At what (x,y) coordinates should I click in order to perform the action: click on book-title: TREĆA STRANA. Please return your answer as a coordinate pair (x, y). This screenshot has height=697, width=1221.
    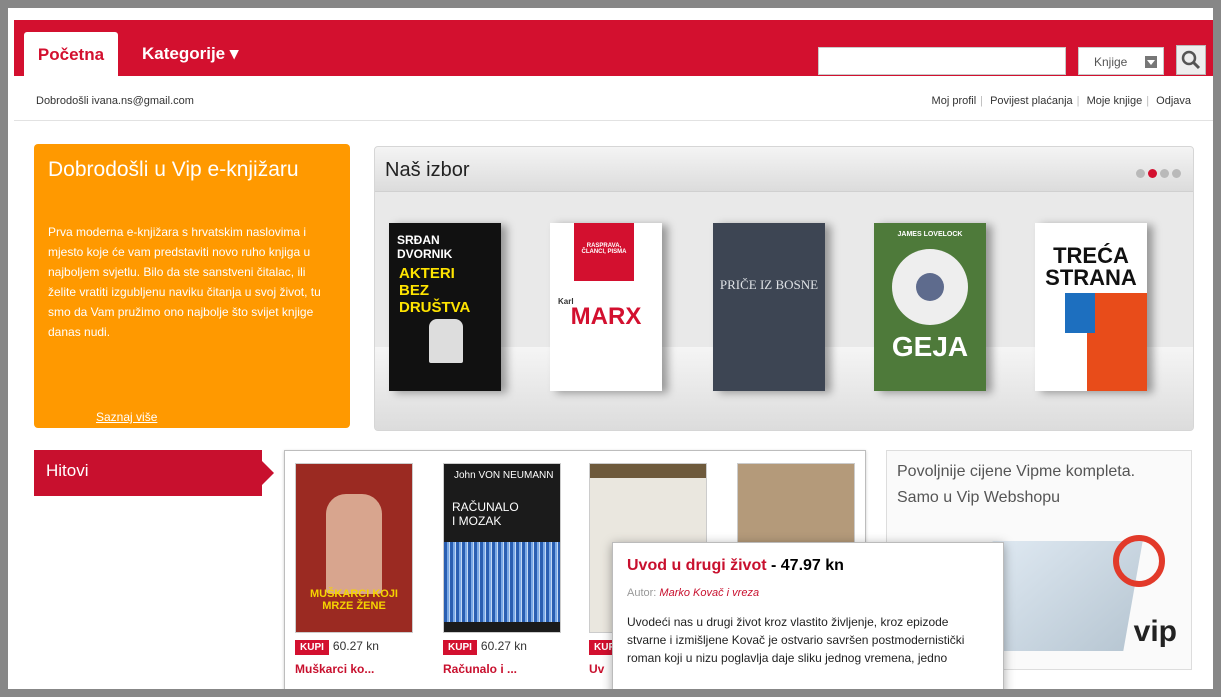
    Looking at the image, I should click on (1091, 266).